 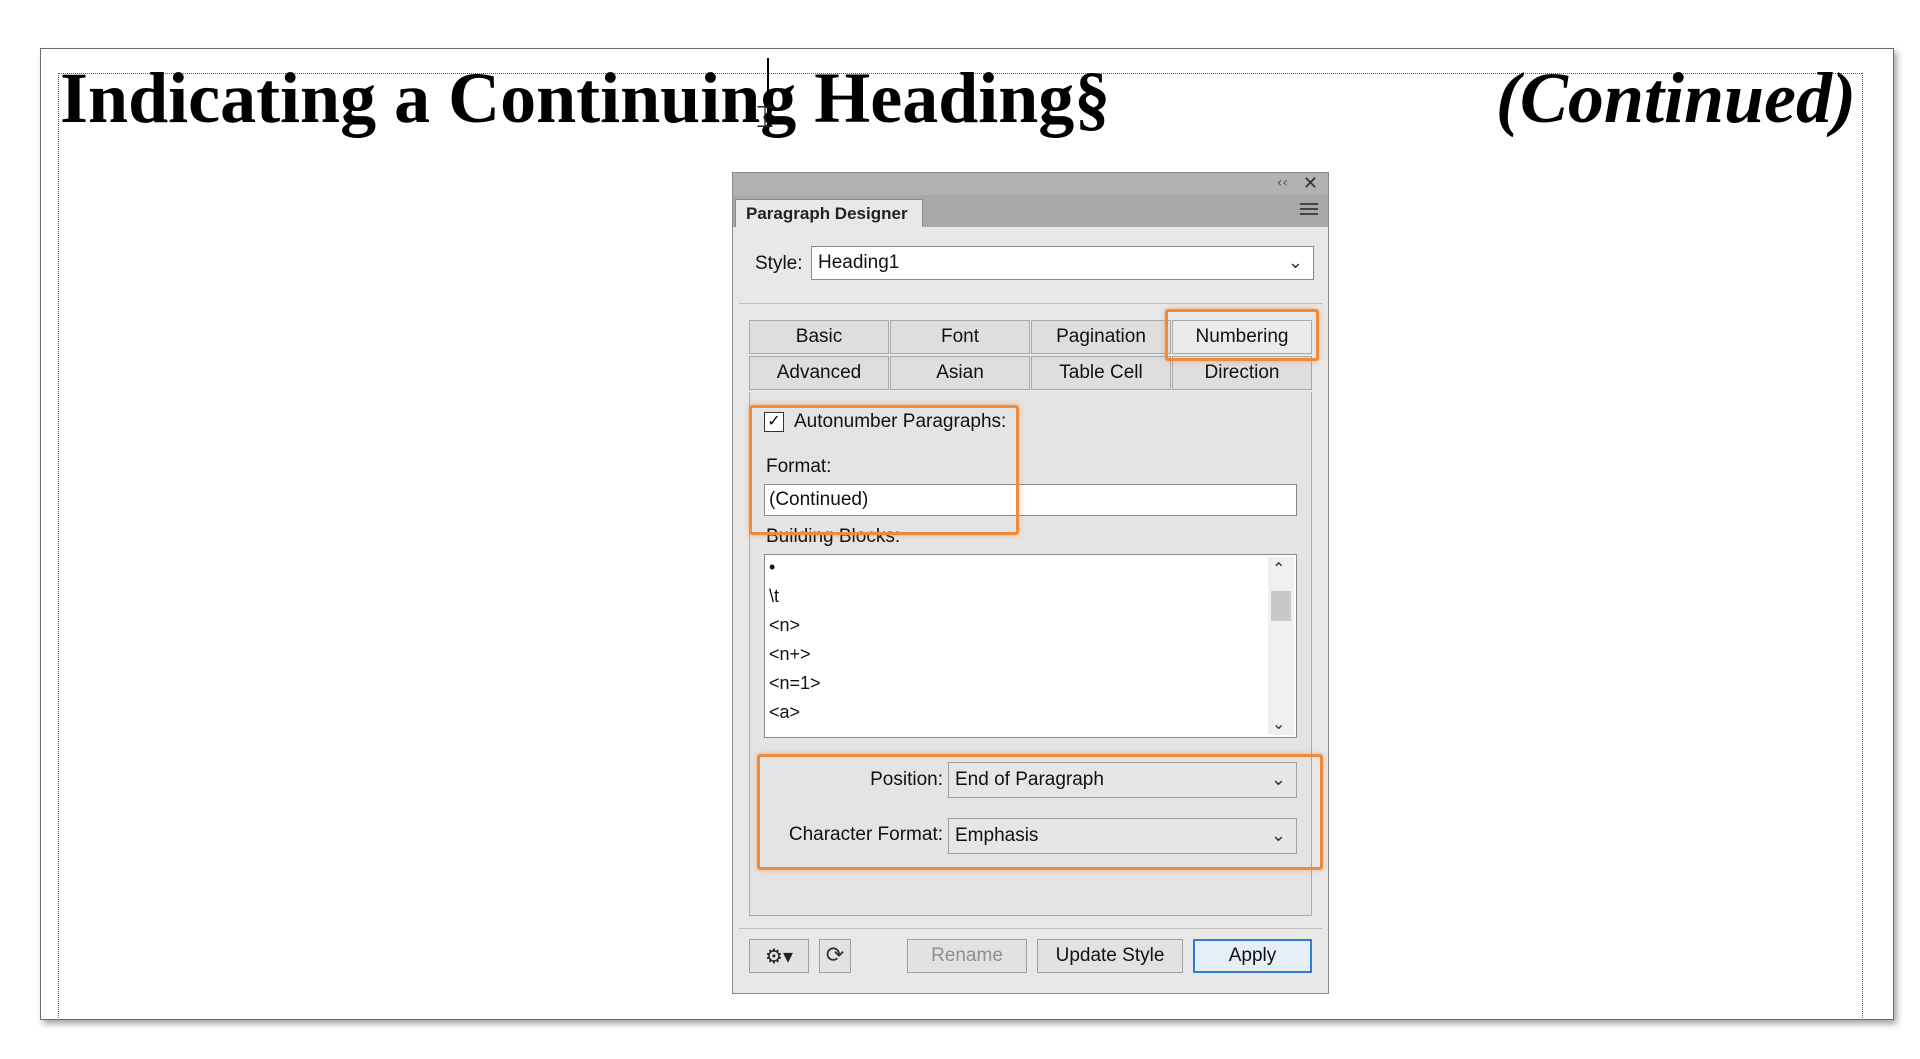 What do you see at coordinates (833, 536) in the screenshot?
I see `building-blocks-label: Building Blocks:` at bounding box center [833, 536].